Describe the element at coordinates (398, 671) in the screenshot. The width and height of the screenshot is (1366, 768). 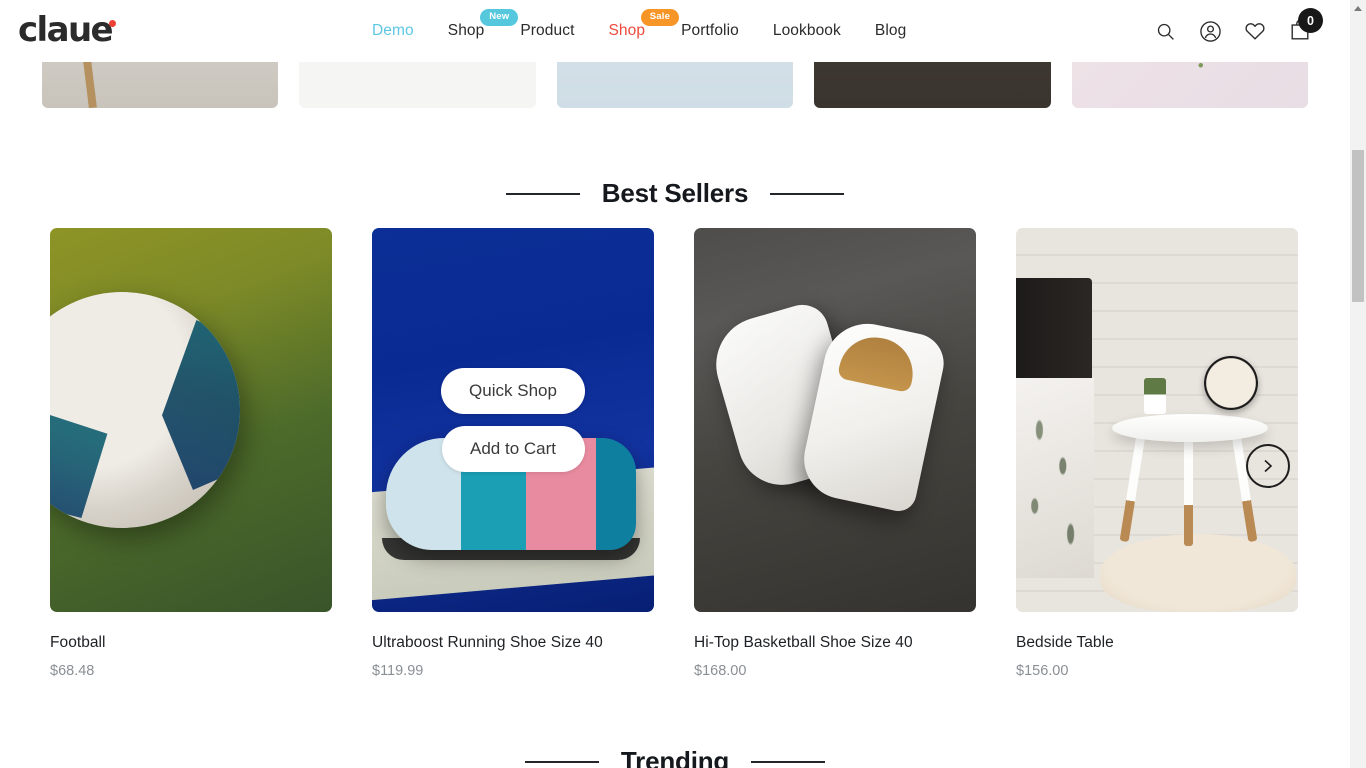
I see `product-price: $119.99` at that location.